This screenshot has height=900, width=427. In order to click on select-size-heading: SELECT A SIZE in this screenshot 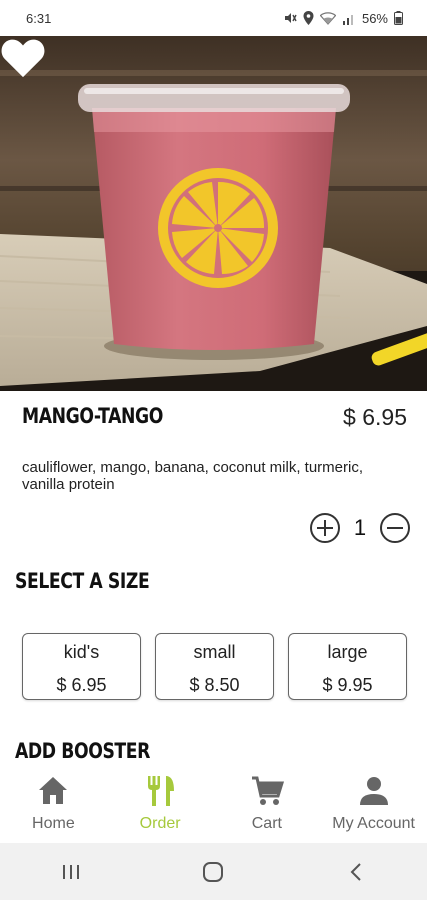, I will do `click(82, 581)`.